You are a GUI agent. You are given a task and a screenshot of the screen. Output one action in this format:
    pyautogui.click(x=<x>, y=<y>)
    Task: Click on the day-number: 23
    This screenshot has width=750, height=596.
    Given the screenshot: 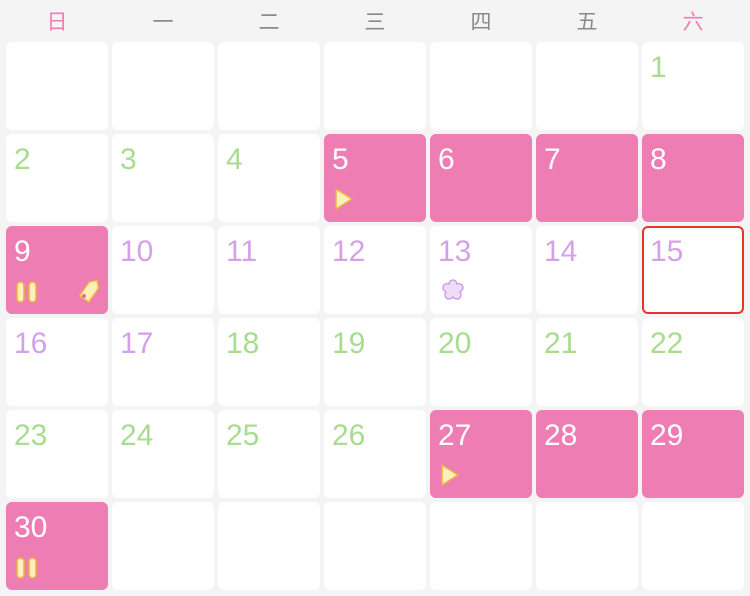 What is the action you would take?
    pyautogui.click(x=31, y=435)
    